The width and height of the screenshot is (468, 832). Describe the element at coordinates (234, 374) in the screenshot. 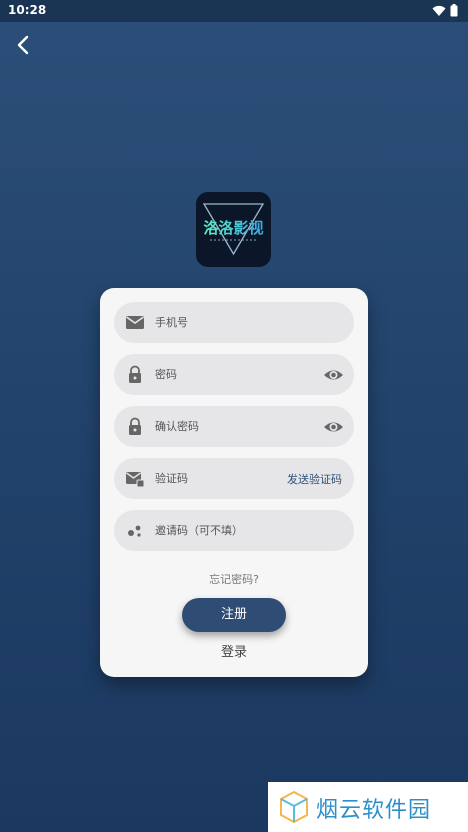

I see `password-field: 密码` at that location.